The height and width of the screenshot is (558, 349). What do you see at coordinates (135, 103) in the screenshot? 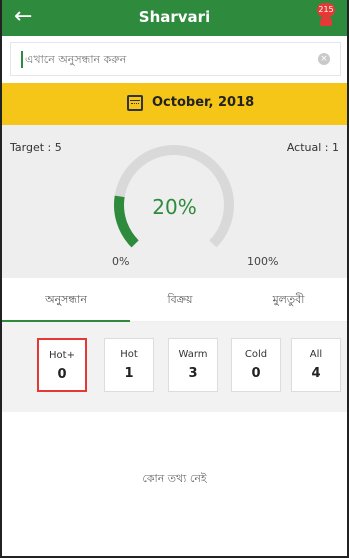
I see `calendar-icon` at bounding box center [135, 103].